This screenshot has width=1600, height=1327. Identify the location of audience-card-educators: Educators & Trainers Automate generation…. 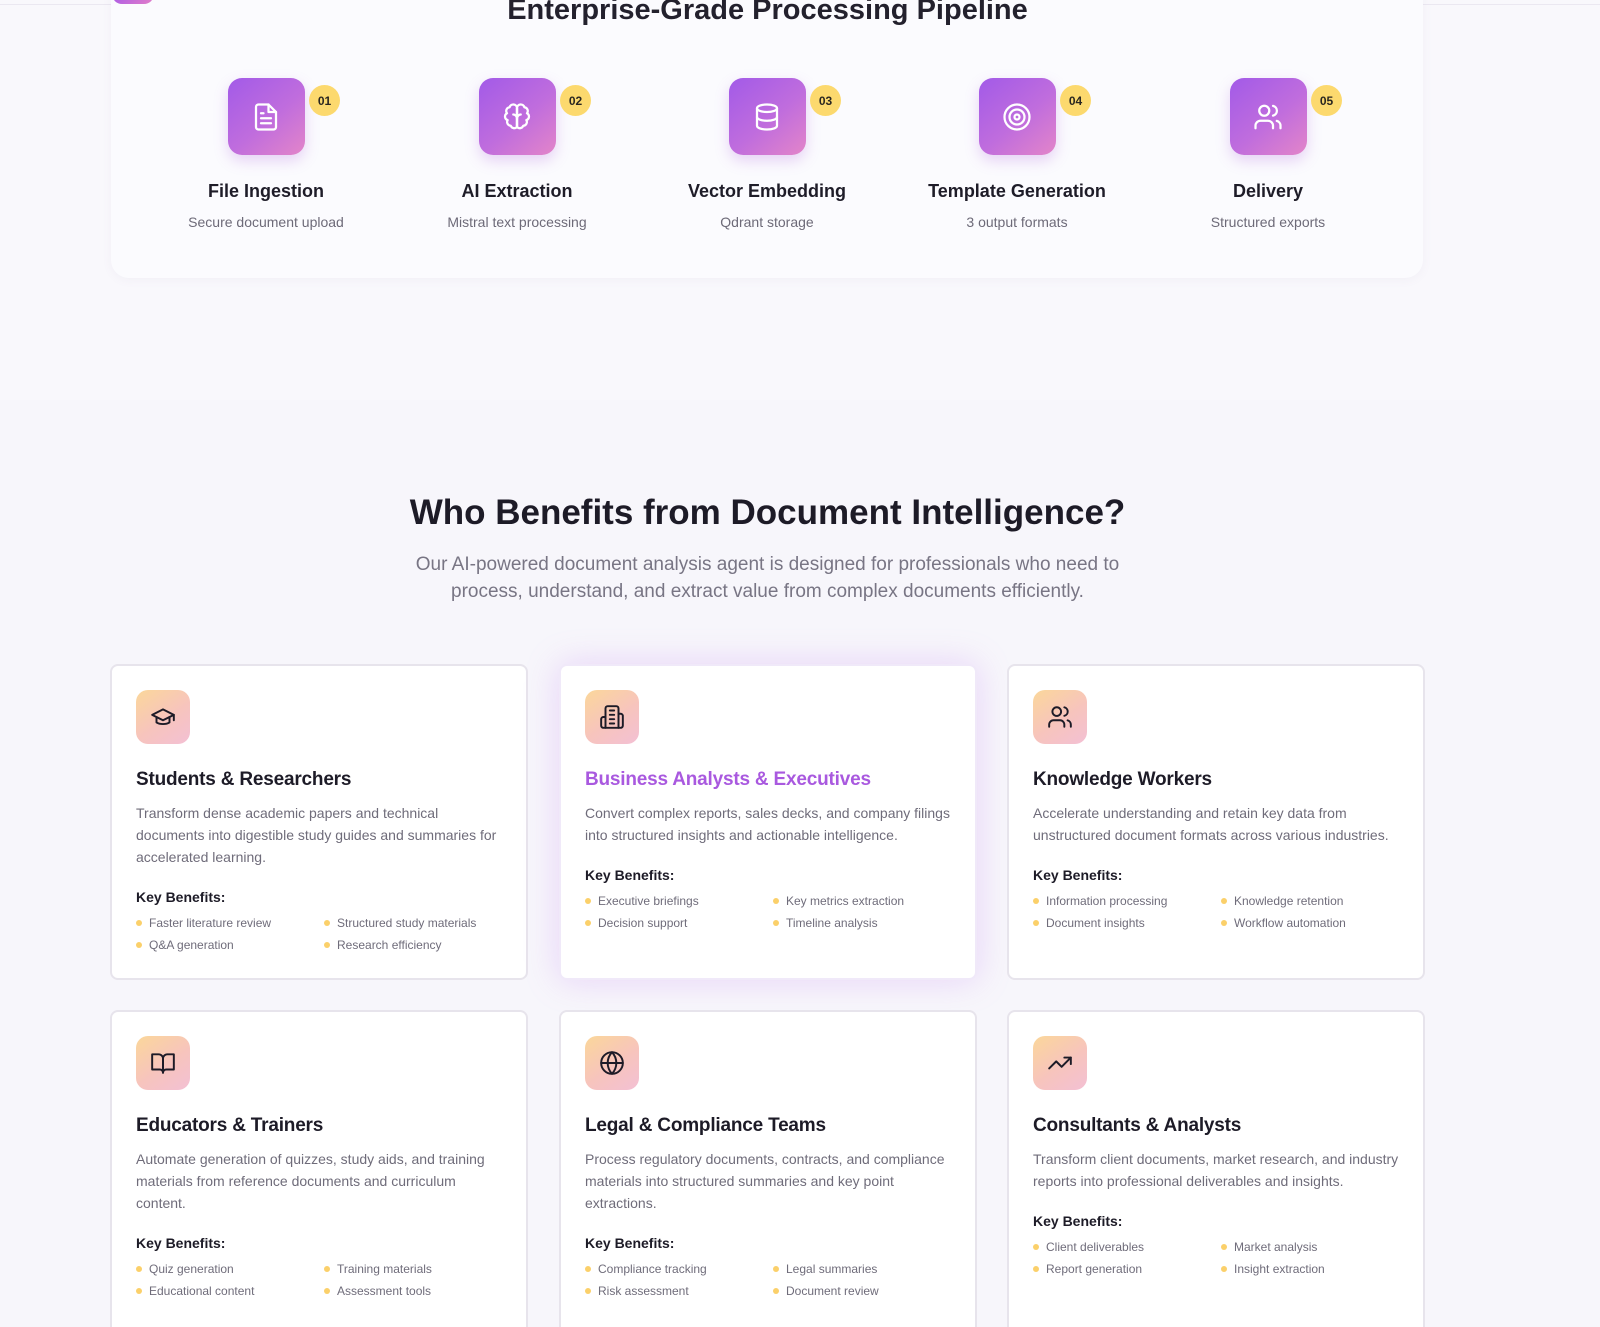
(319, 1168).